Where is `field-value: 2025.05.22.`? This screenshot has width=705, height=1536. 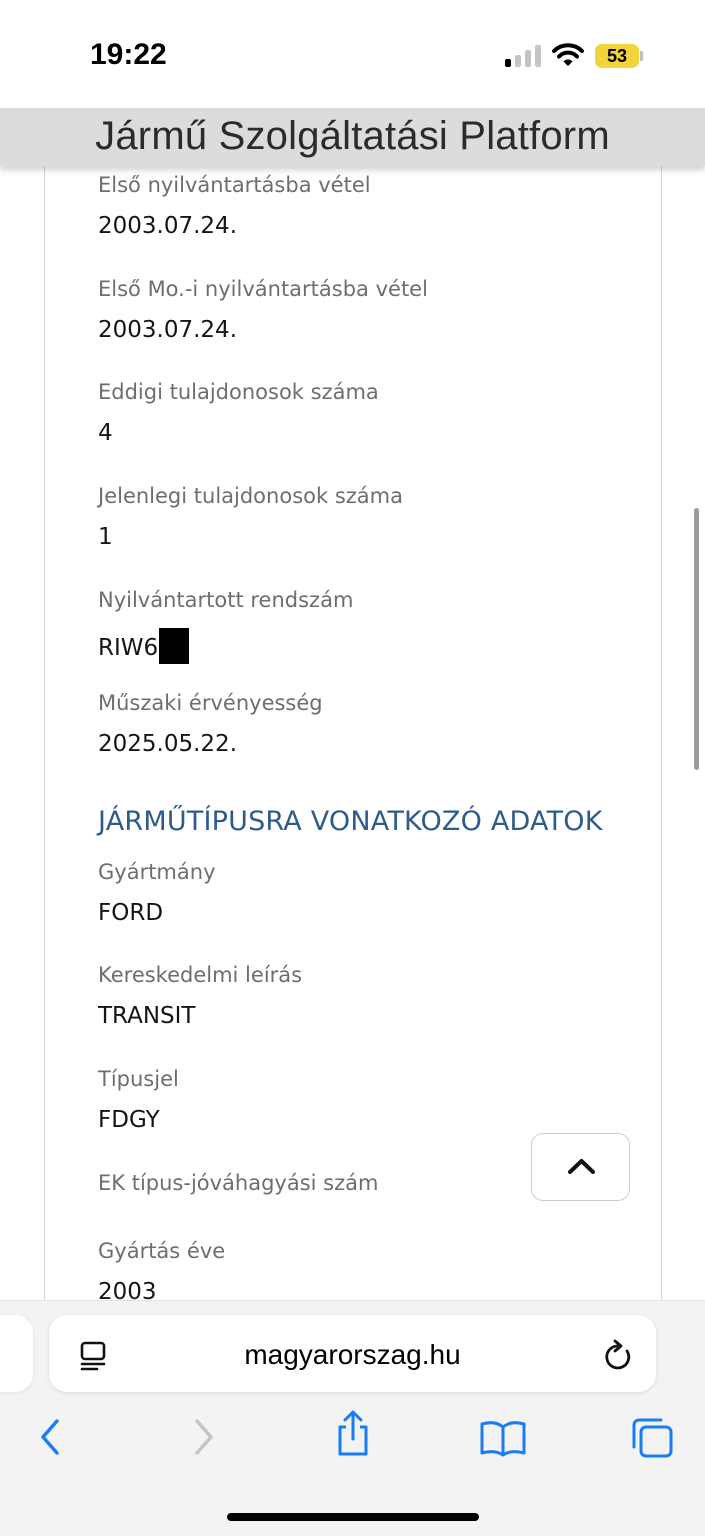
field-value: 2025.05.22. is located at coordinates (167, 744).